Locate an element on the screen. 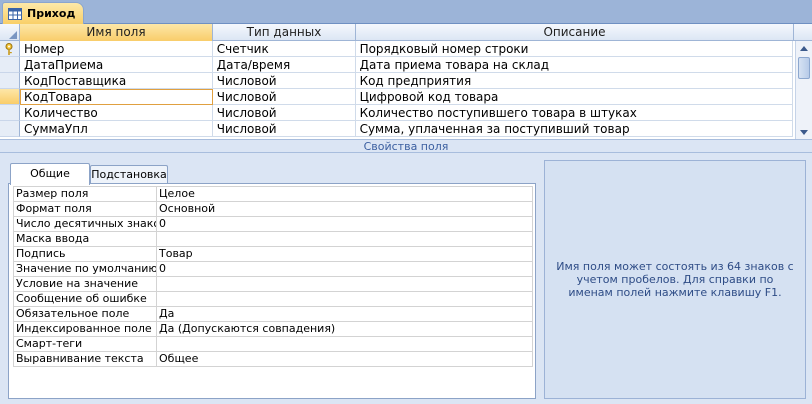  property-value: Целое is located at coordinates (344, 194).